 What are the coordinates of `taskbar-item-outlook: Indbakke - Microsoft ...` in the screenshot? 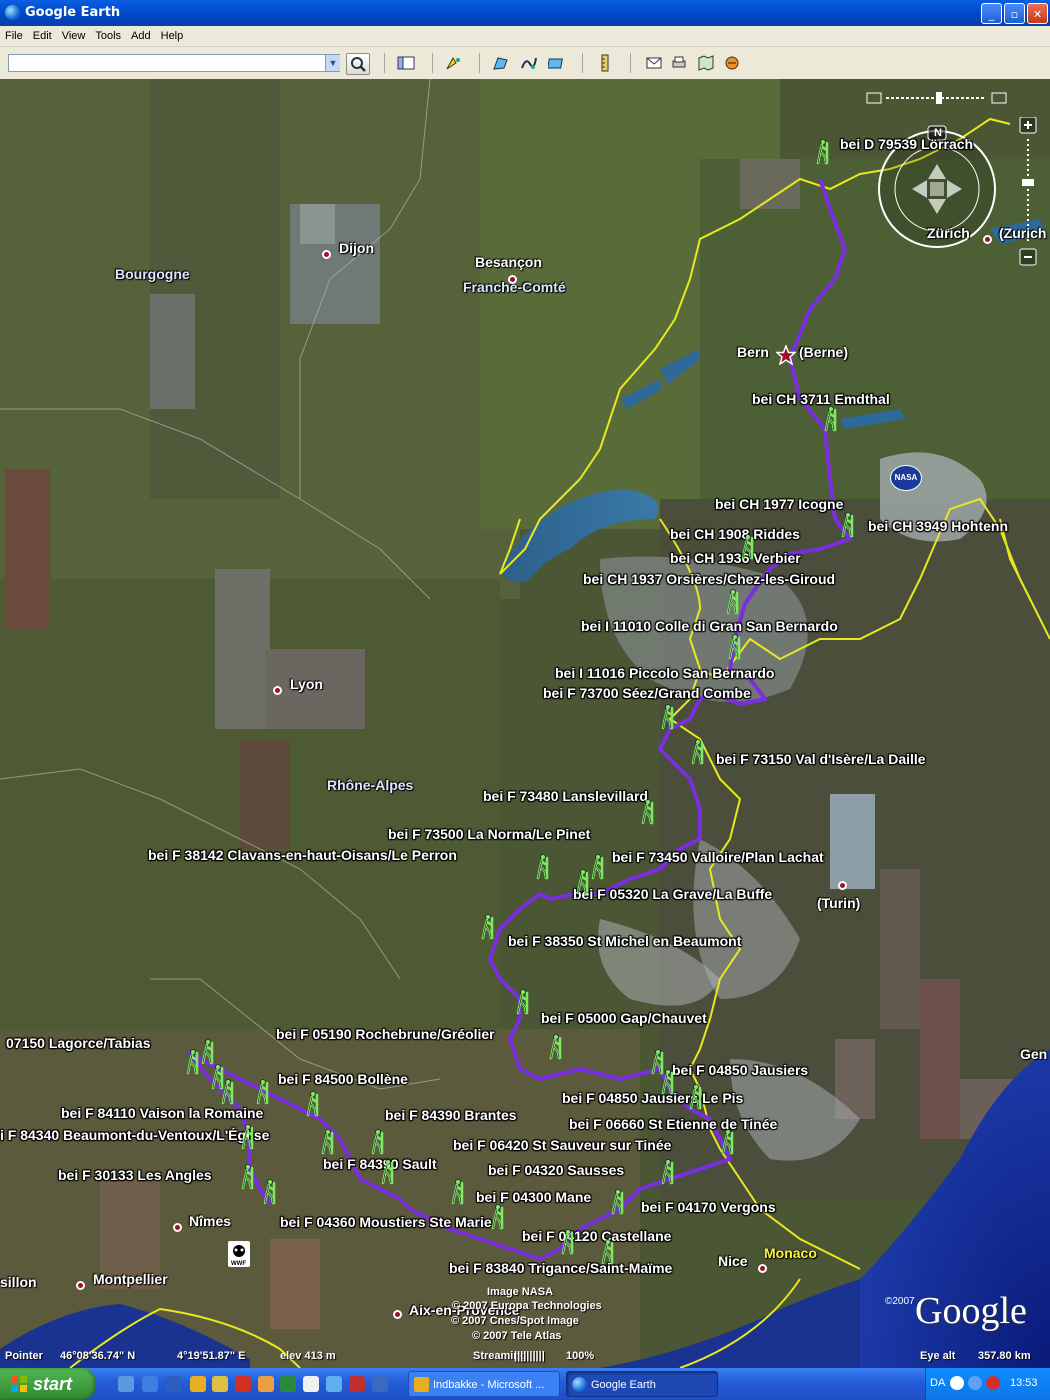 It's located at (484, 1384).